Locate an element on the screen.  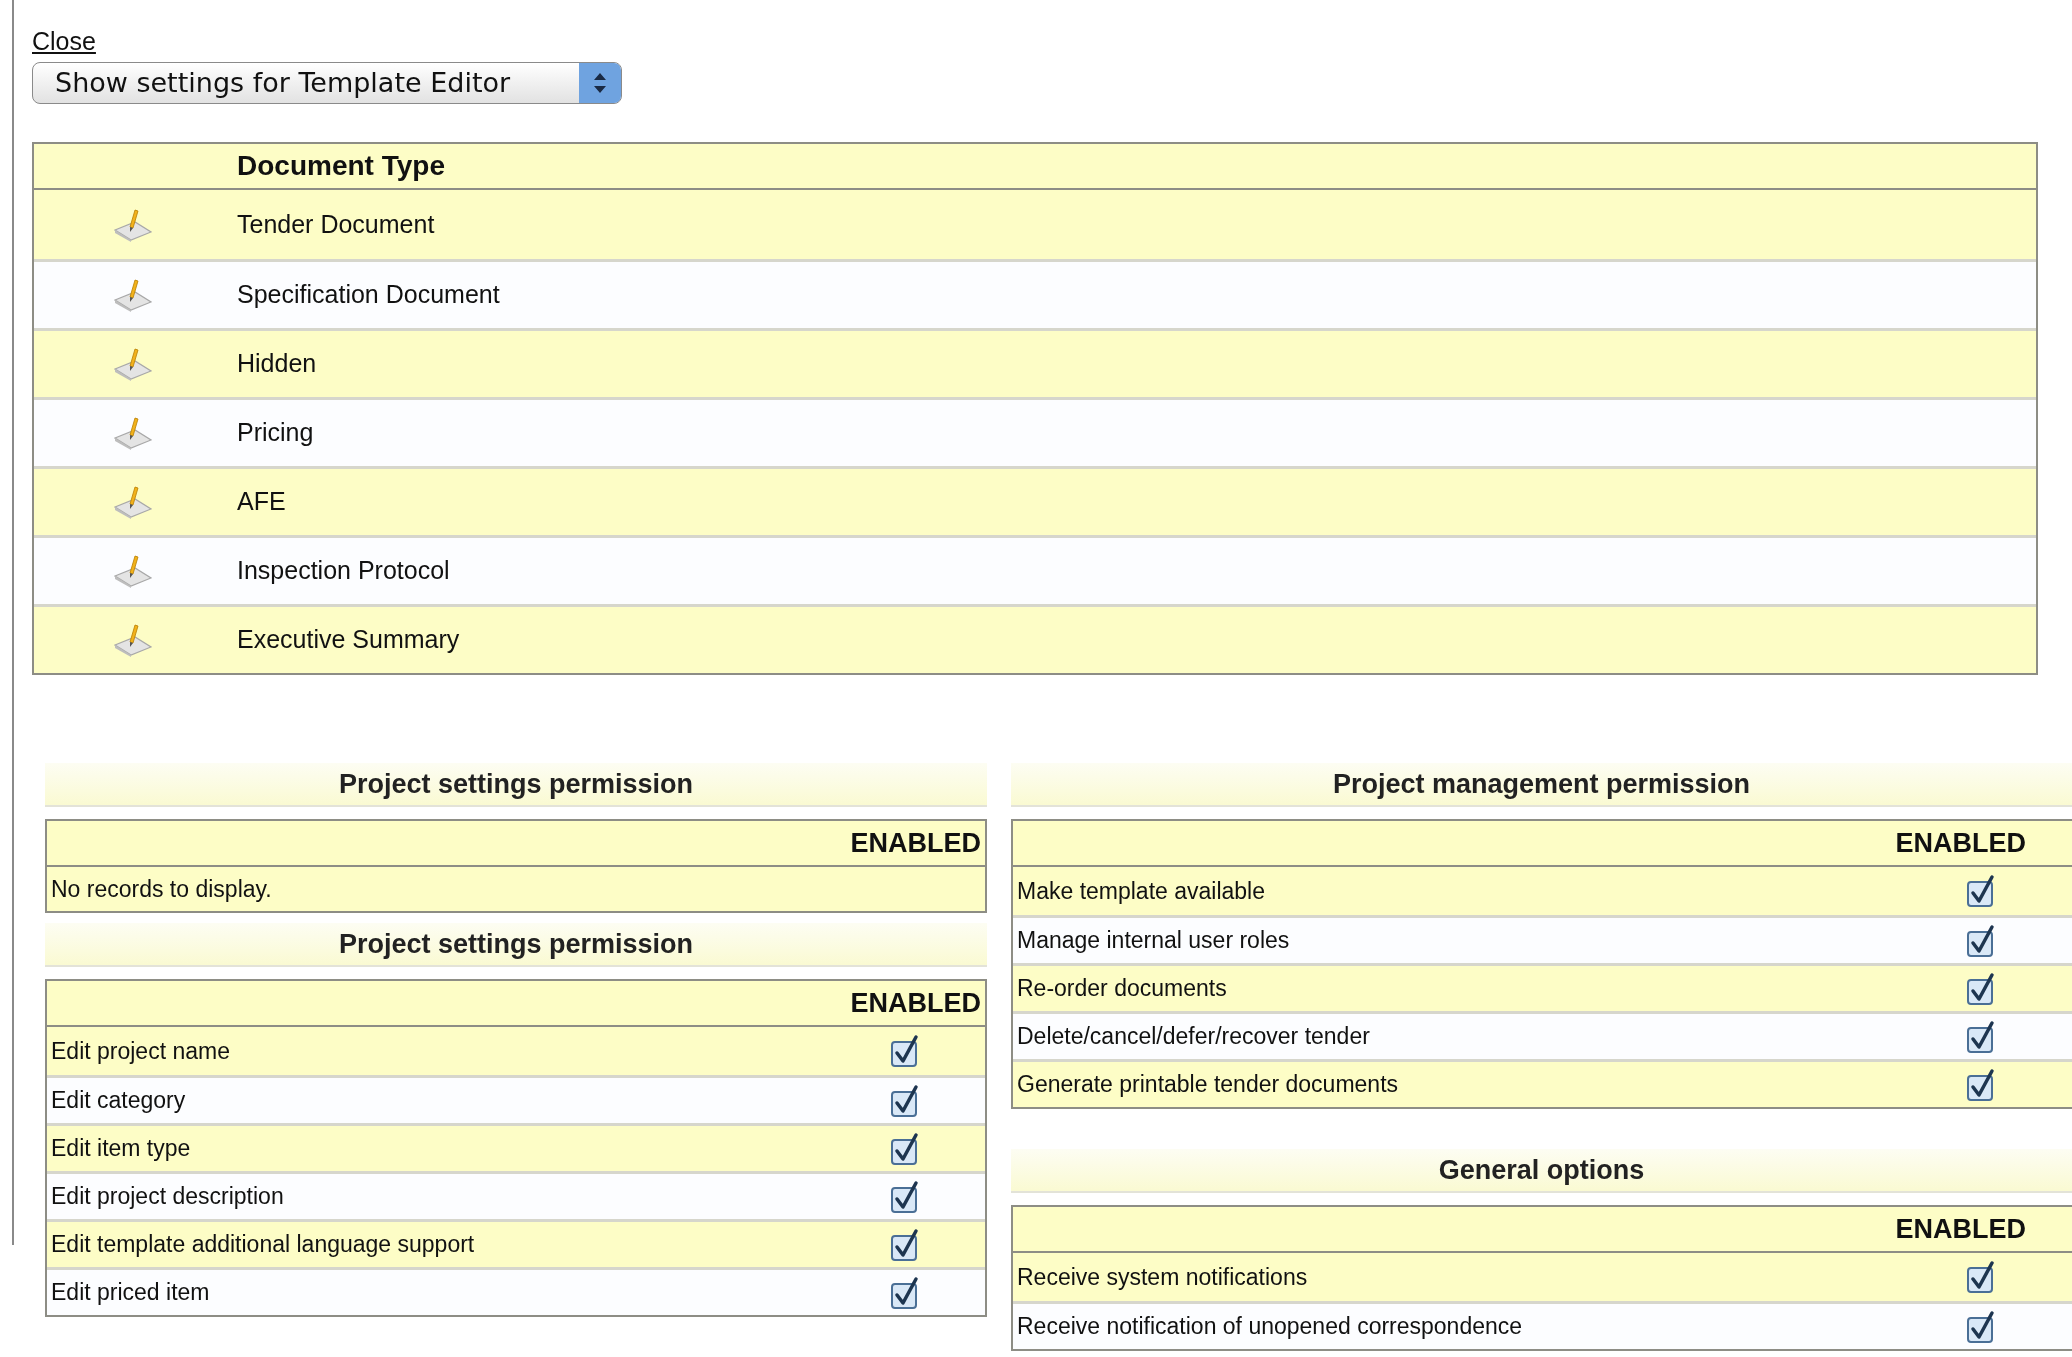
empty-message: No records to display. is located at coordinates (161, 889).